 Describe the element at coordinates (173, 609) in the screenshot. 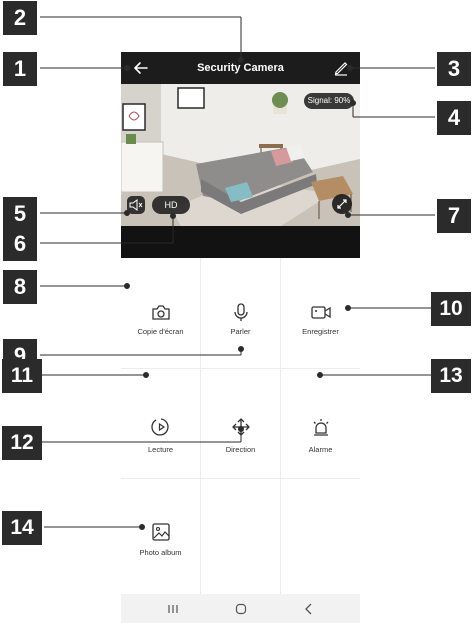

I see `recents-icon` at that location.